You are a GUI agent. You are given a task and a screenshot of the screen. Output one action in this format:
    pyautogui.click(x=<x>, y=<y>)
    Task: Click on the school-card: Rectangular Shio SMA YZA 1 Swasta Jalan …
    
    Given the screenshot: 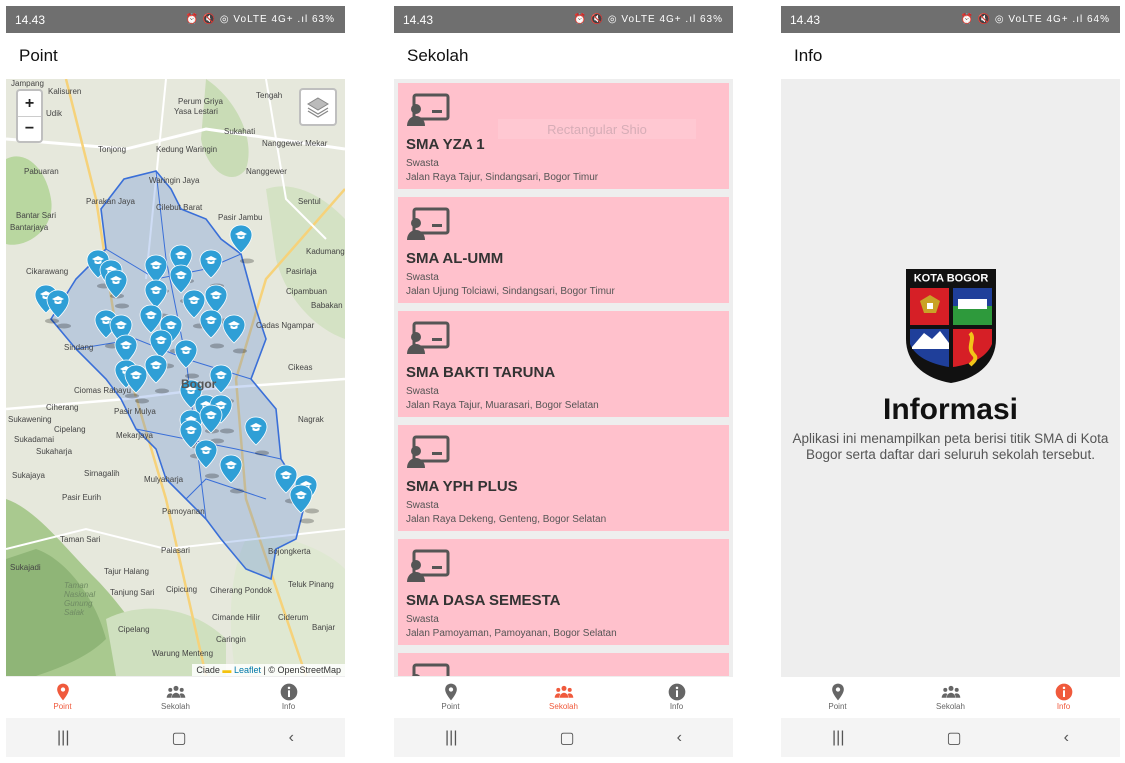 What is the action you would take?
    pyautogui.click(x=563, y=136)
    